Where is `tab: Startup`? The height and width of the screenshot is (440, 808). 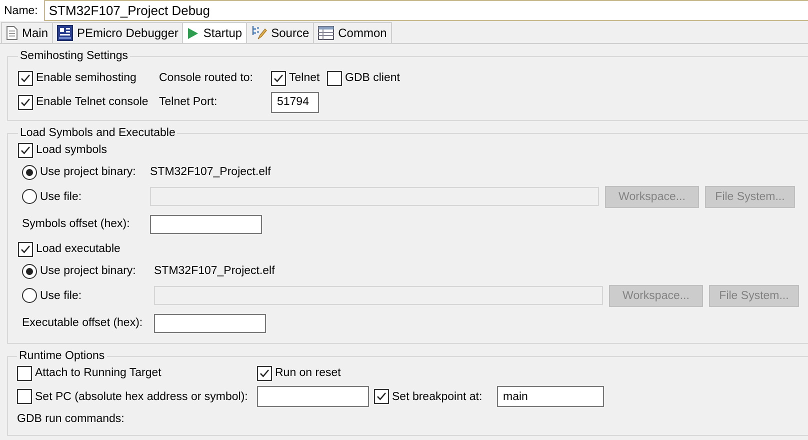
tab: Startup is located at coordinates (215, 32).